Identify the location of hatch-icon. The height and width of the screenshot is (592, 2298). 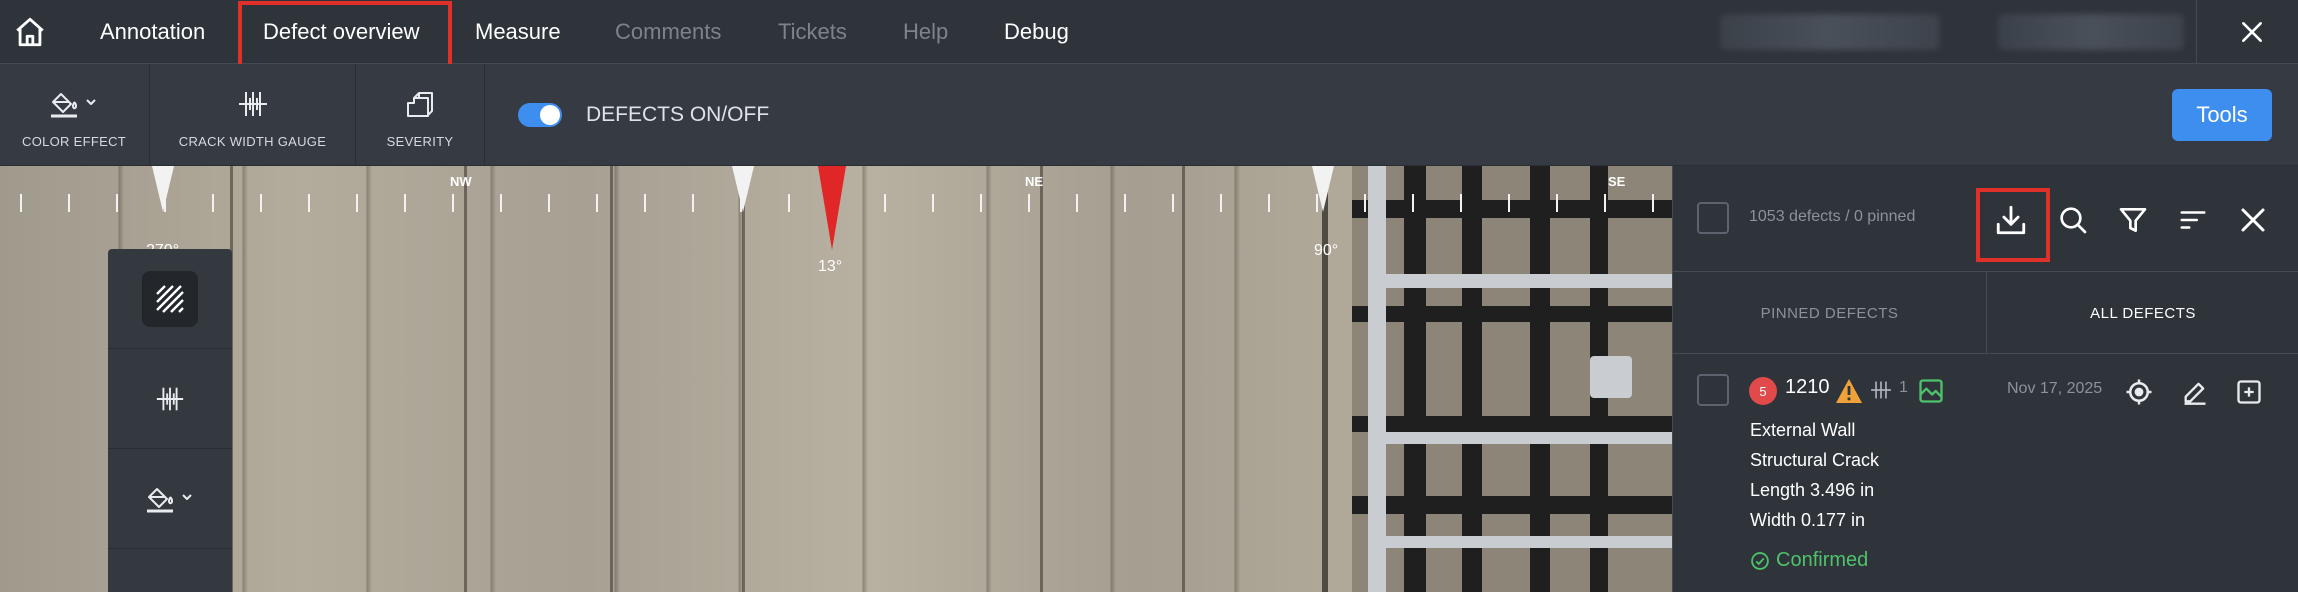
(170, 298).